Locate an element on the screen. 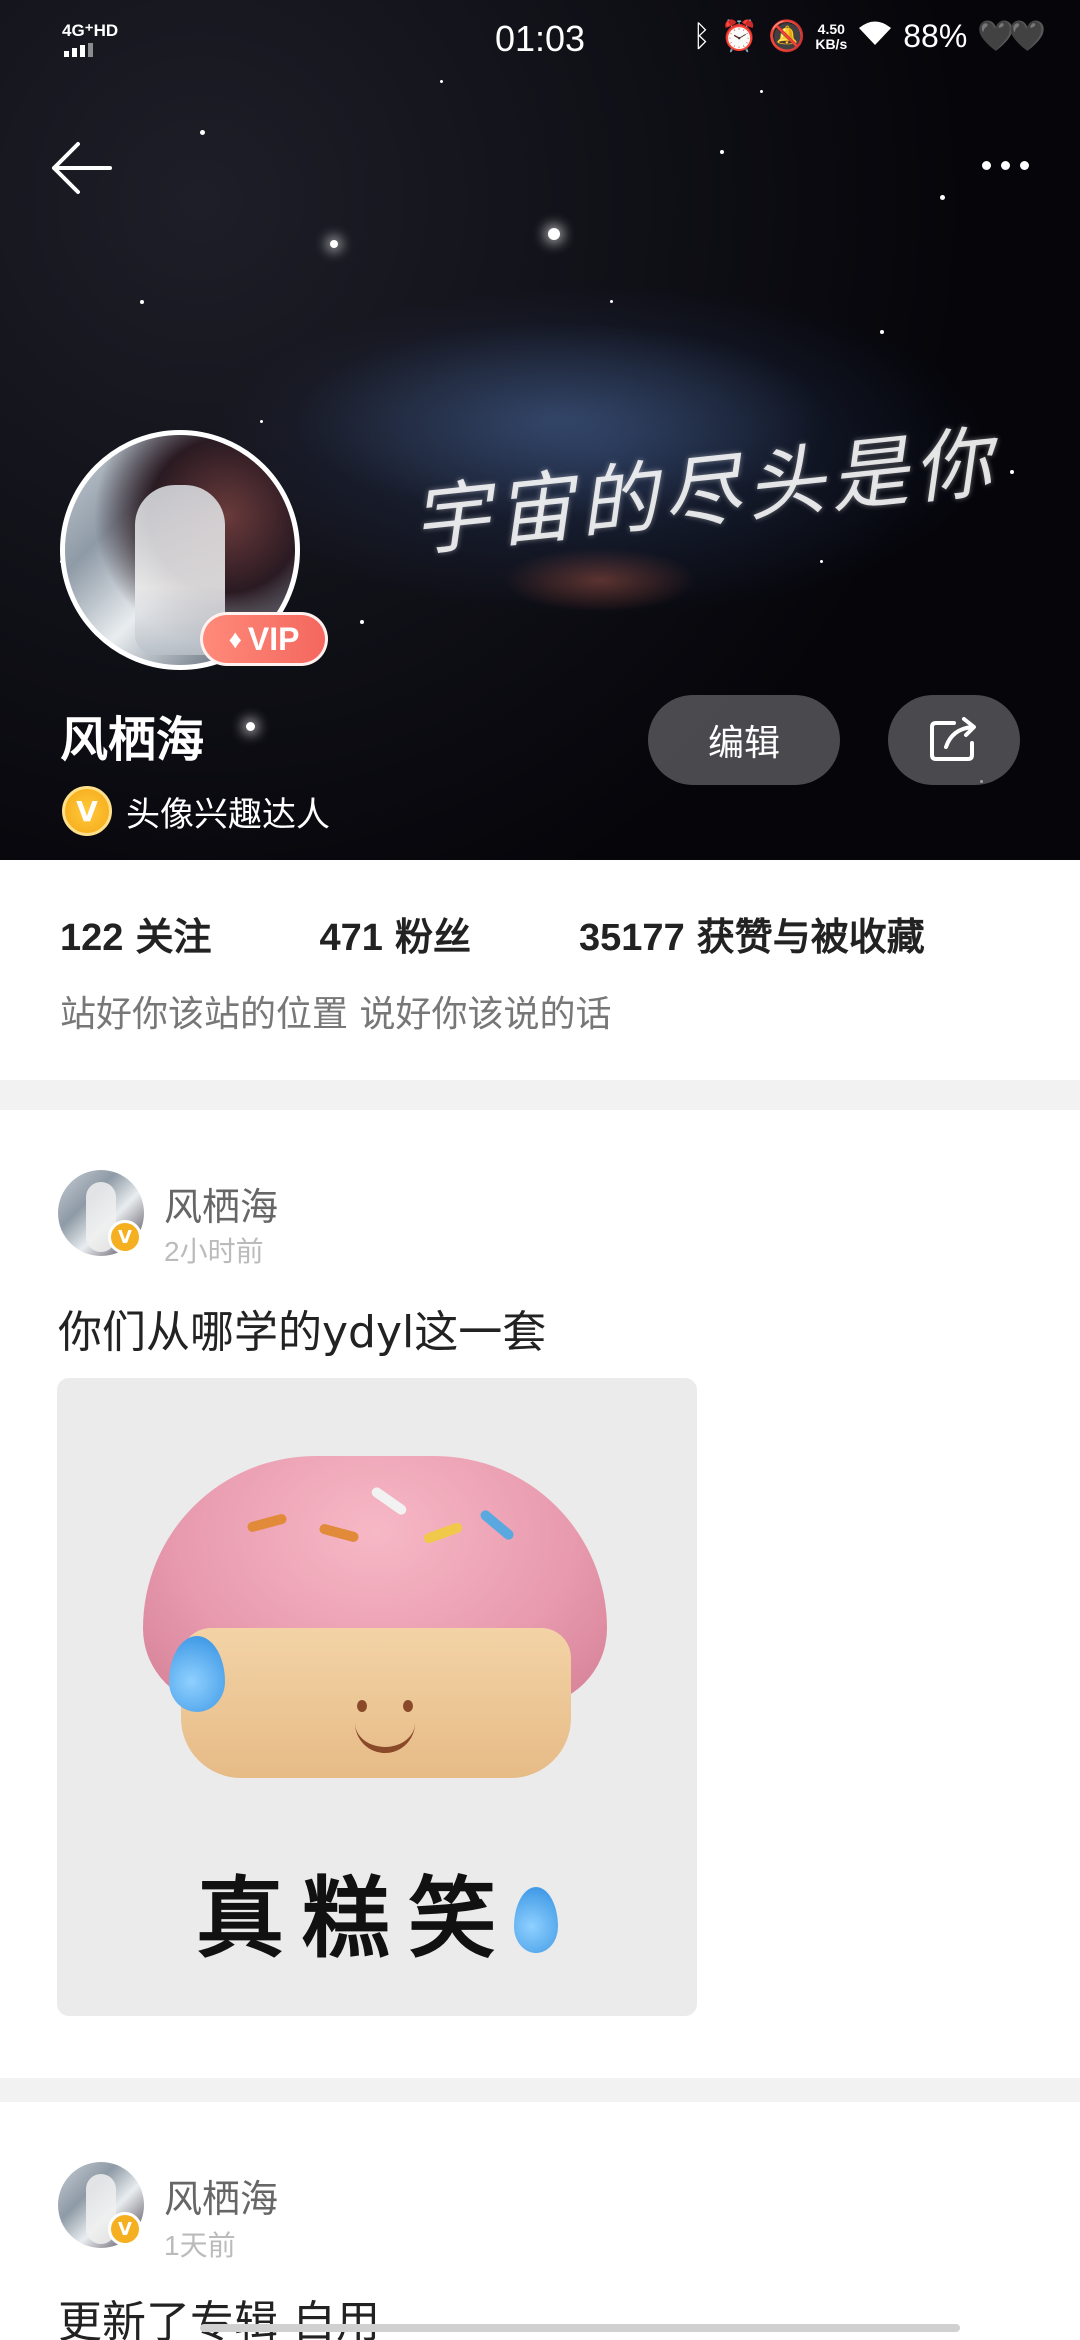  image-caption: 真糕笑 is located at coordinates (377, 1911).